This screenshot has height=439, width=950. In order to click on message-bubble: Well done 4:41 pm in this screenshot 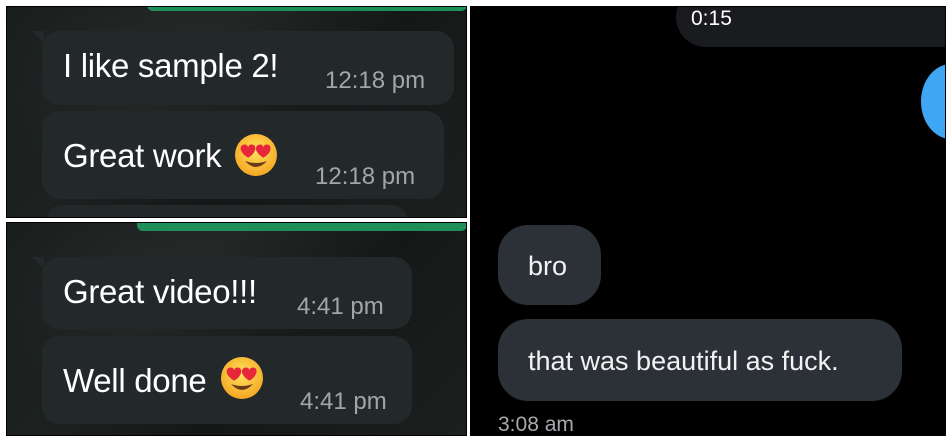, I will do `click(227, 380)`.